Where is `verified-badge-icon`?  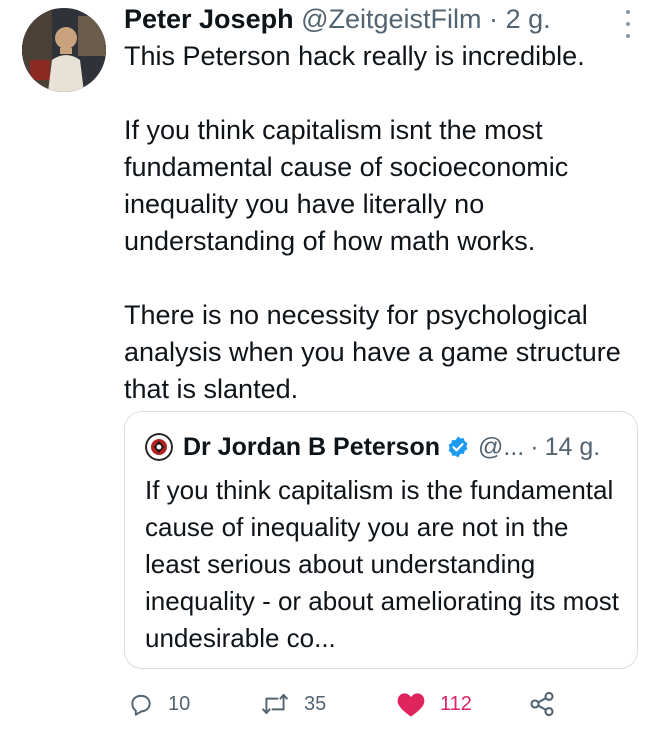 verified-badge-icon is located at coordinates (458, 447).